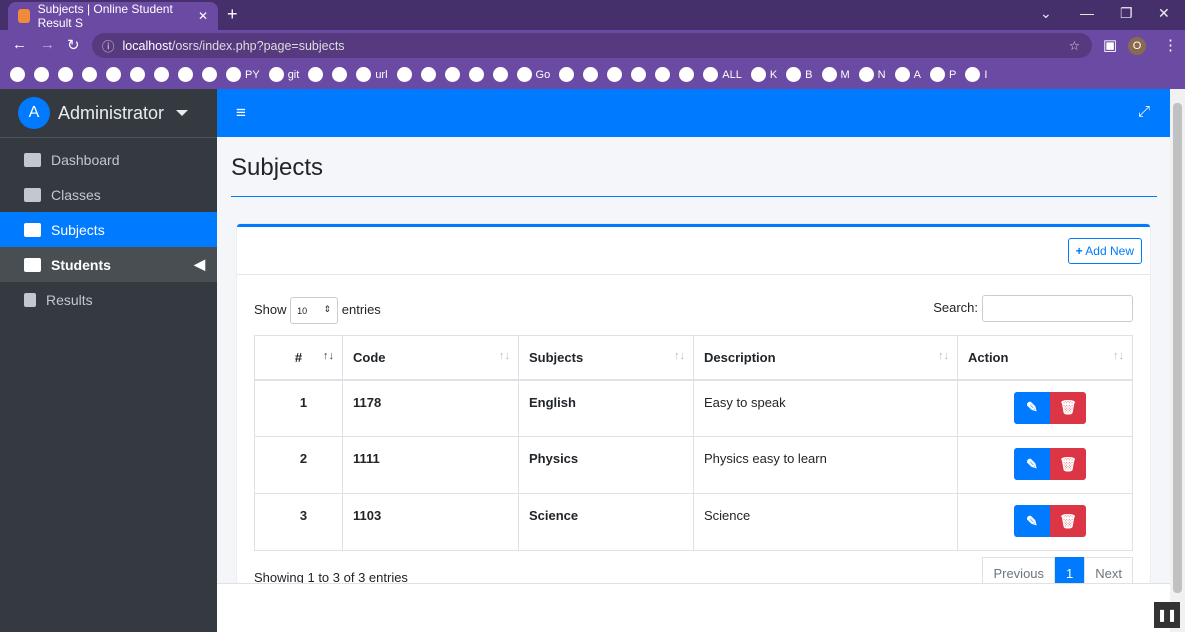  I want to click on tab-search-icon: ⌄, so click(1046, 13).